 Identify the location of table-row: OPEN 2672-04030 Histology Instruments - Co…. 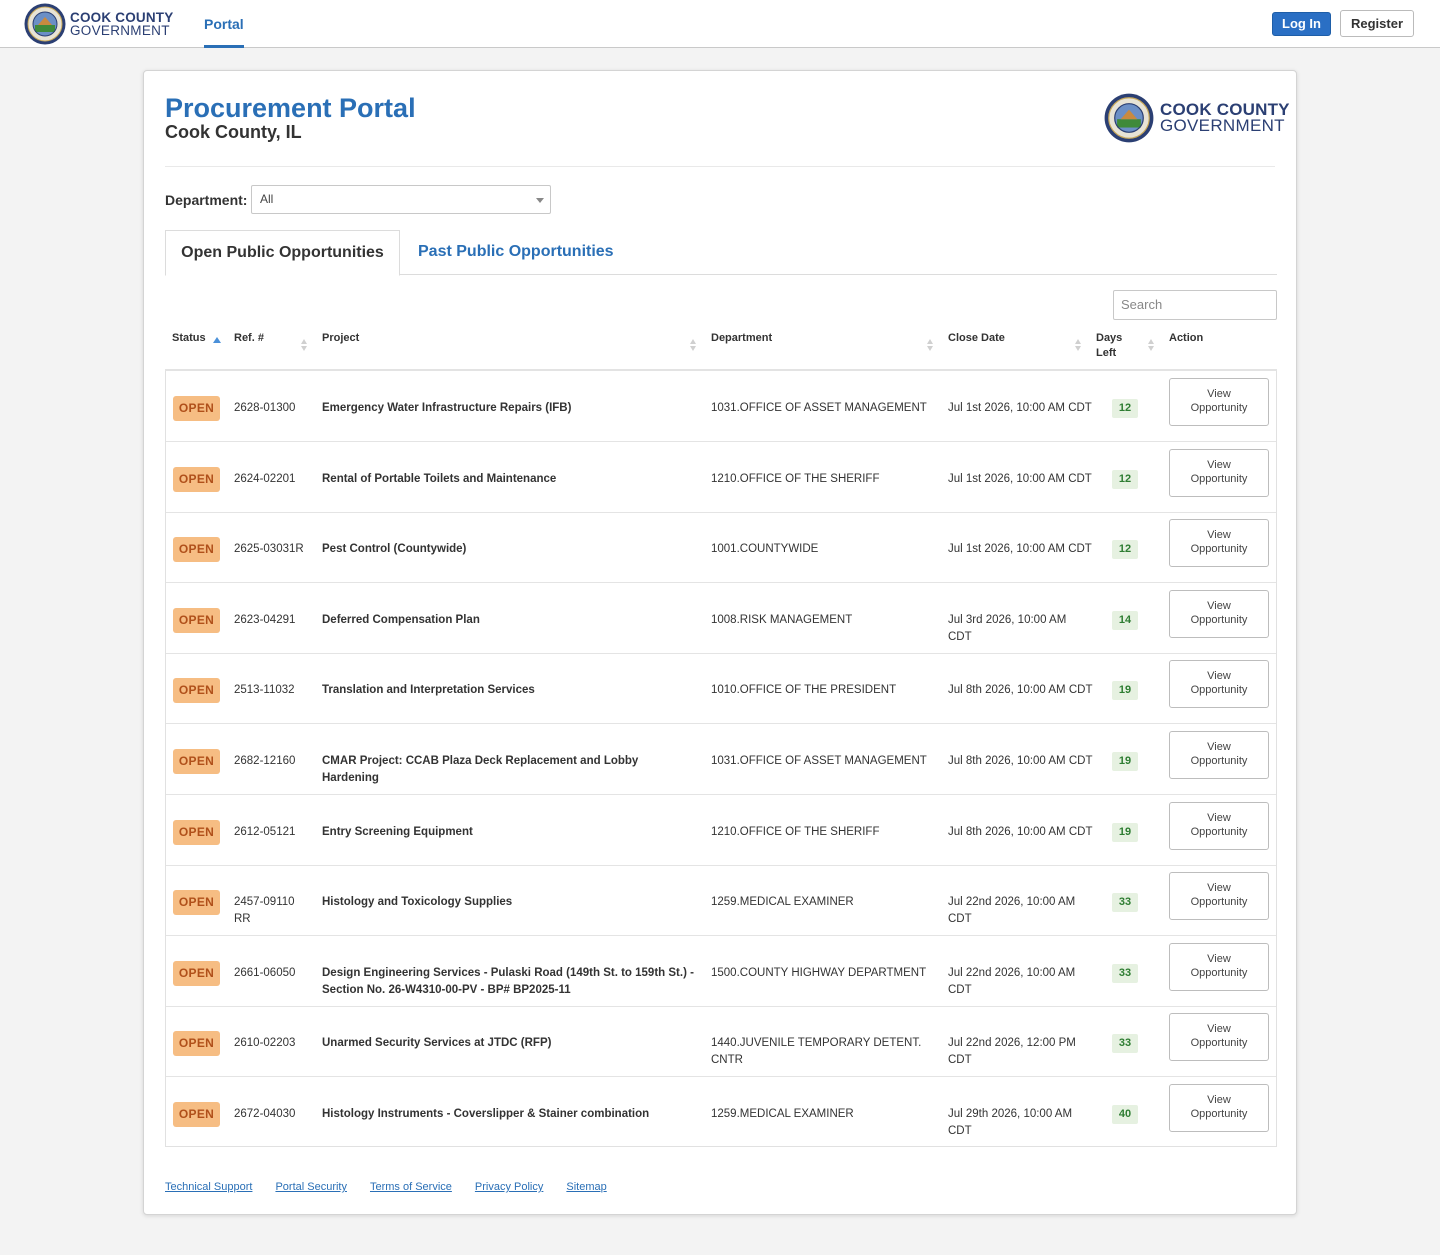
(721, 1112).